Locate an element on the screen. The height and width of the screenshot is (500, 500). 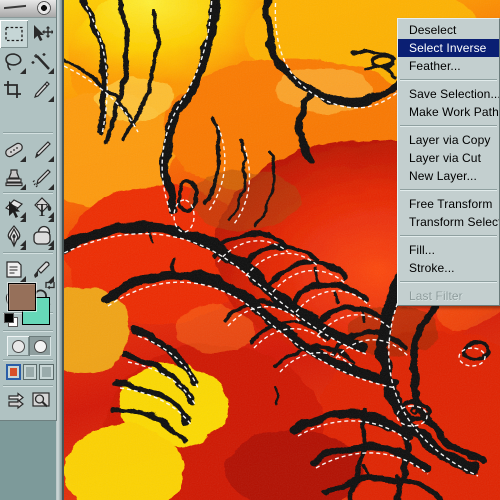
menu-item-select-inverse: Select Inverse is located at coordinates (448, 48).